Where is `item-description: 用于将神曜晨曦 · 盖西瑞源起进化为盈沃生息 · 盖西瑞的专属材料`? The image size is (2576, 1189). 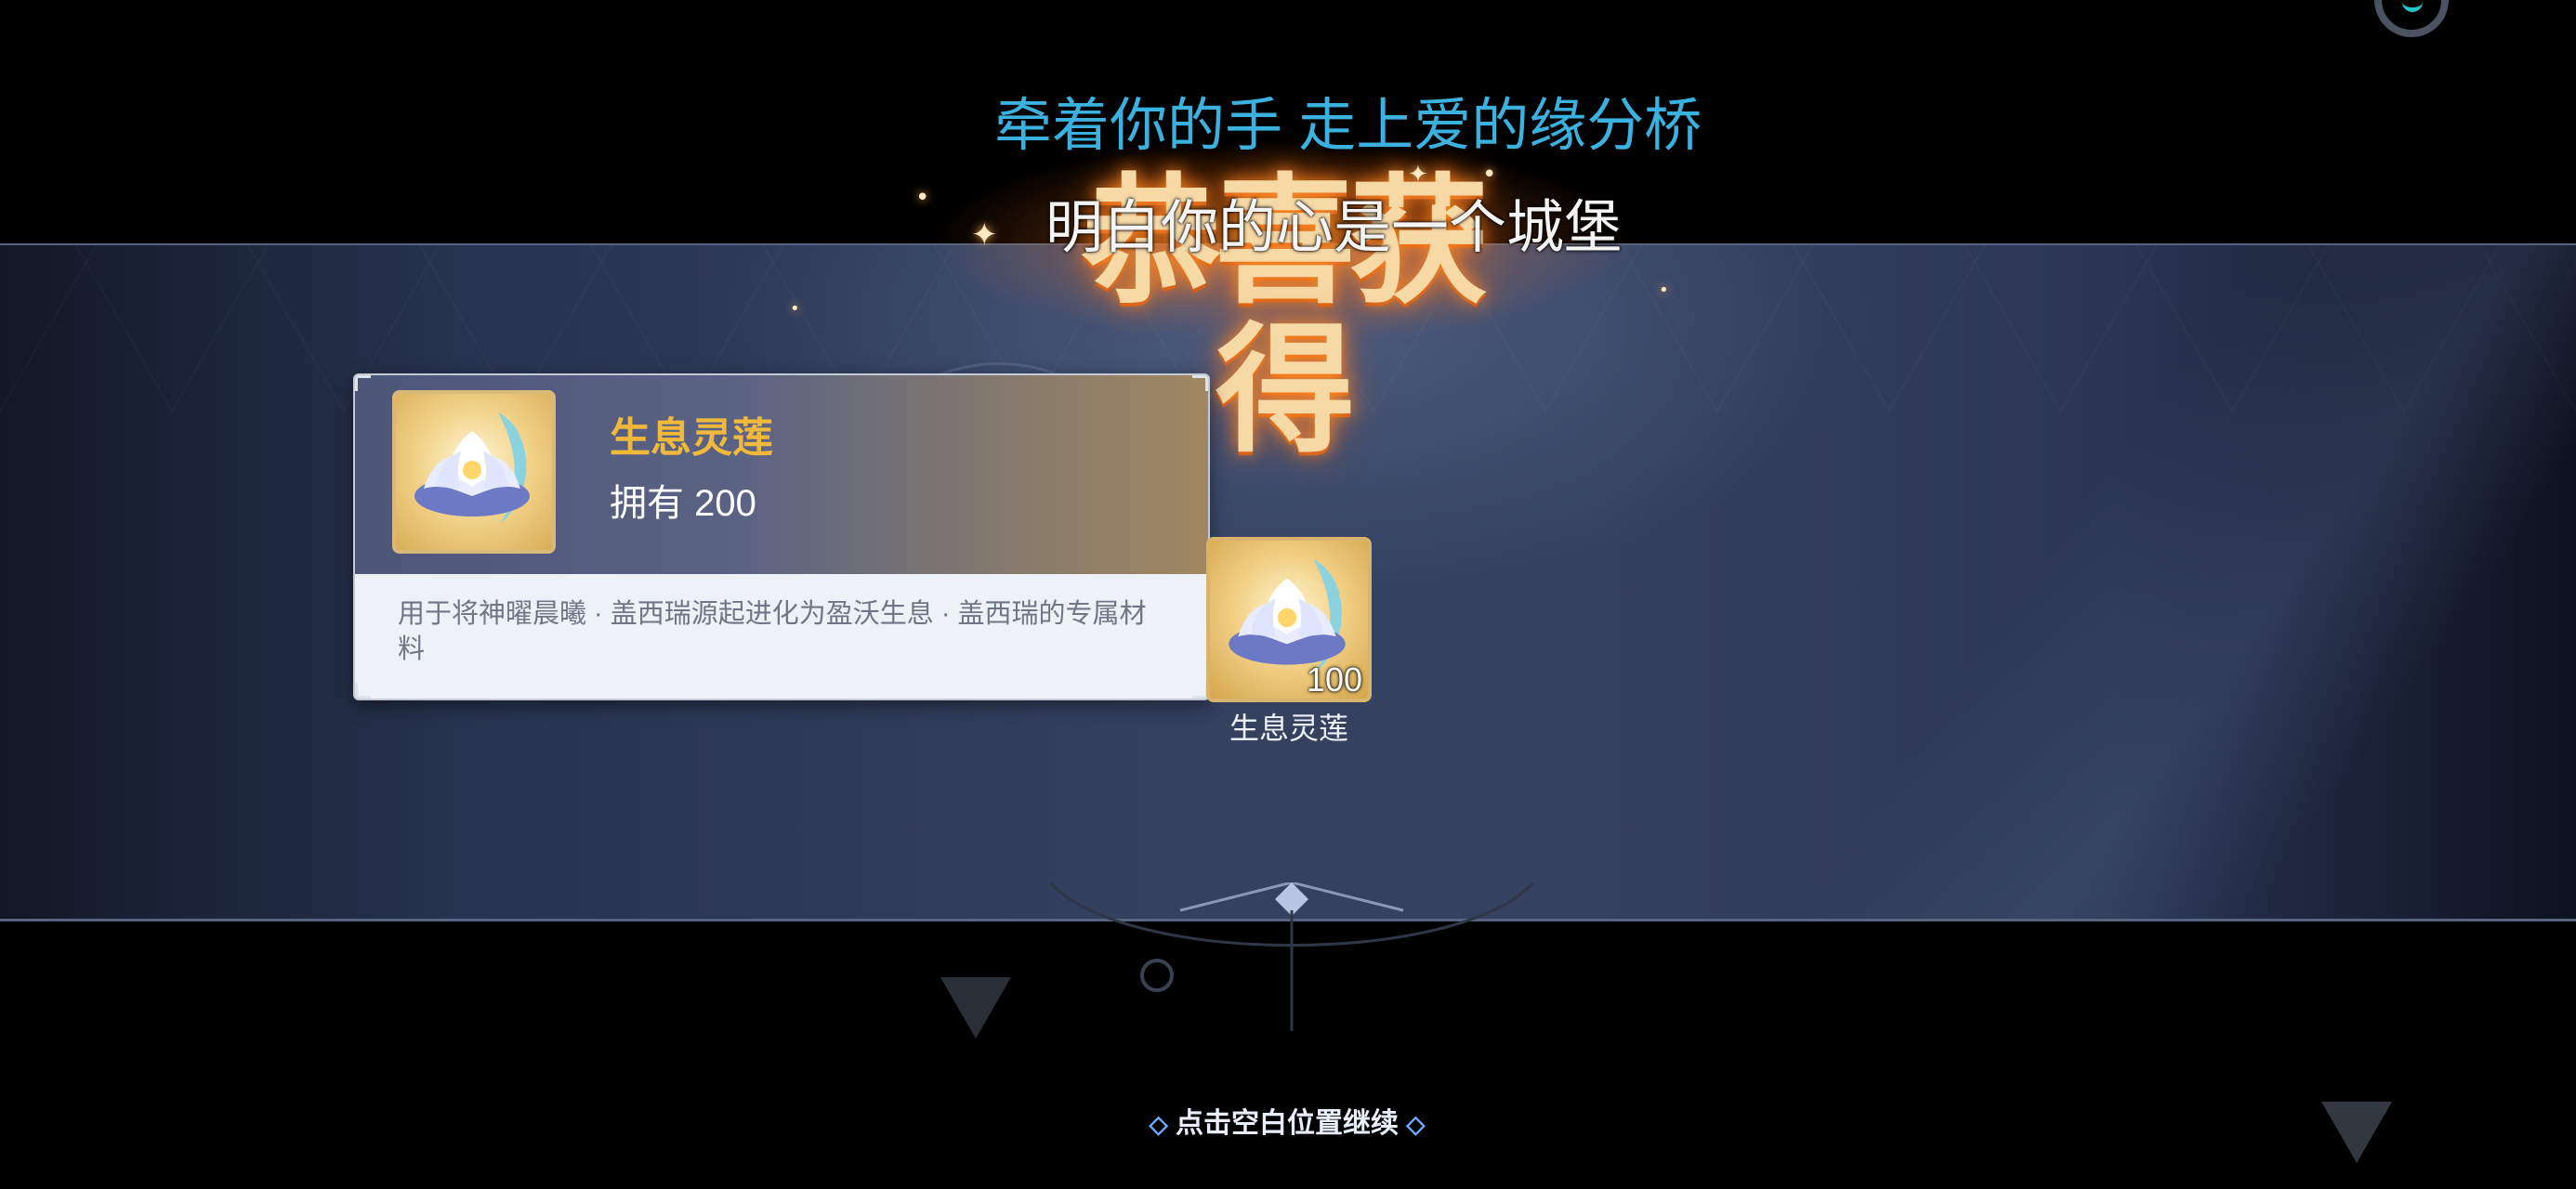 item-description: 用于将神曜晨曦 · 盖西瑞源起进化为盈沃生息 · 盖西瑞的专属材料 is located at coordinates (772, 631).